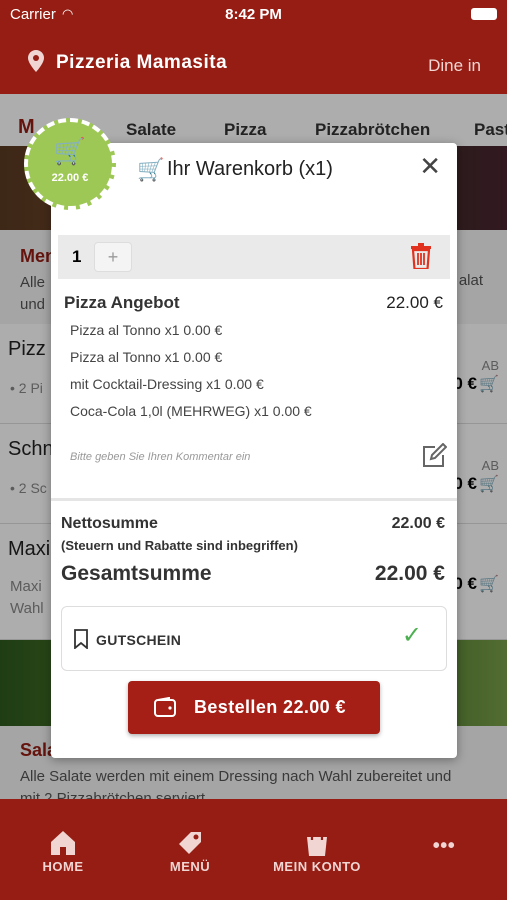 The image size is (507, 900). I want to click on cart-title: Ihr Warenkorb (x1), so click(250, 169).